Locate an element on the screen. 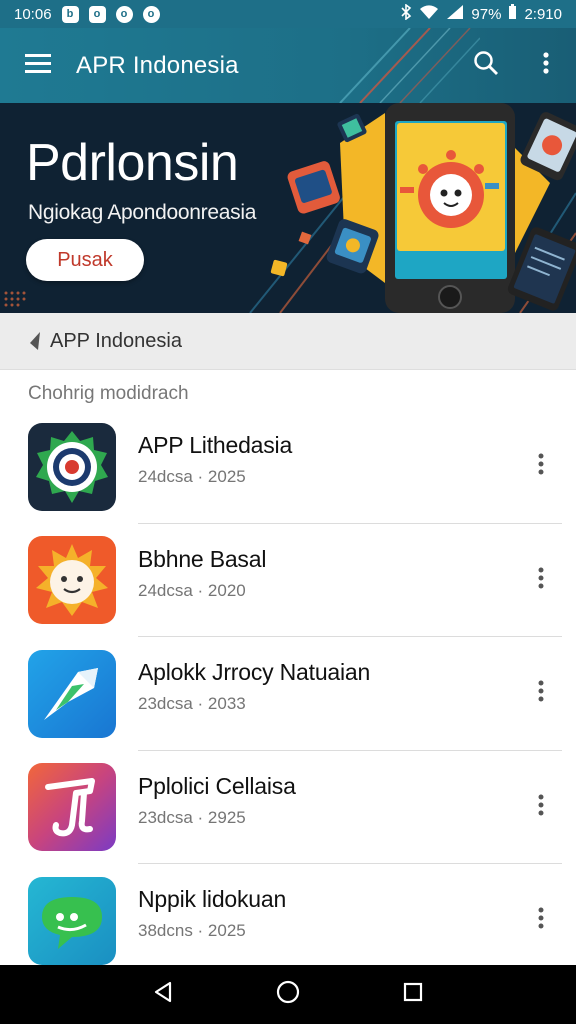 The width and height of the screenshot is (576, 1024). status-right: 97% 2:910 is located at coordinates (481, 13).